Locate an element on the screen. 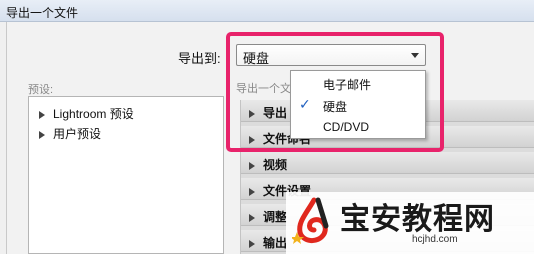 The image size is (534, 254). section-label: 视频 is located at coordinates (275, 165).